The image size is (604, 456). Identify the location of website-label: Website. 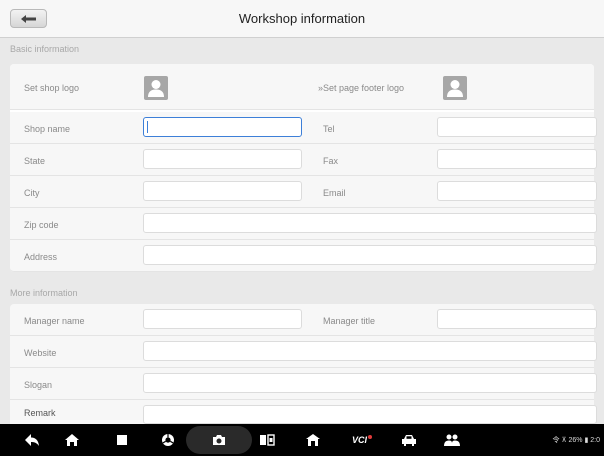
(40, 353).